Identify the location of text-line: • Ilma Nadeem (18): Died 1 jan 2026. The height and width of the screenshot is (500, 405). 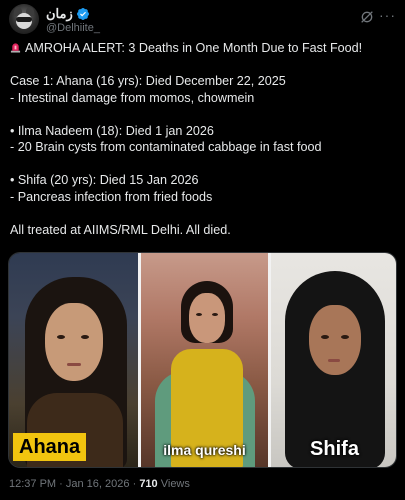
(112, 130).